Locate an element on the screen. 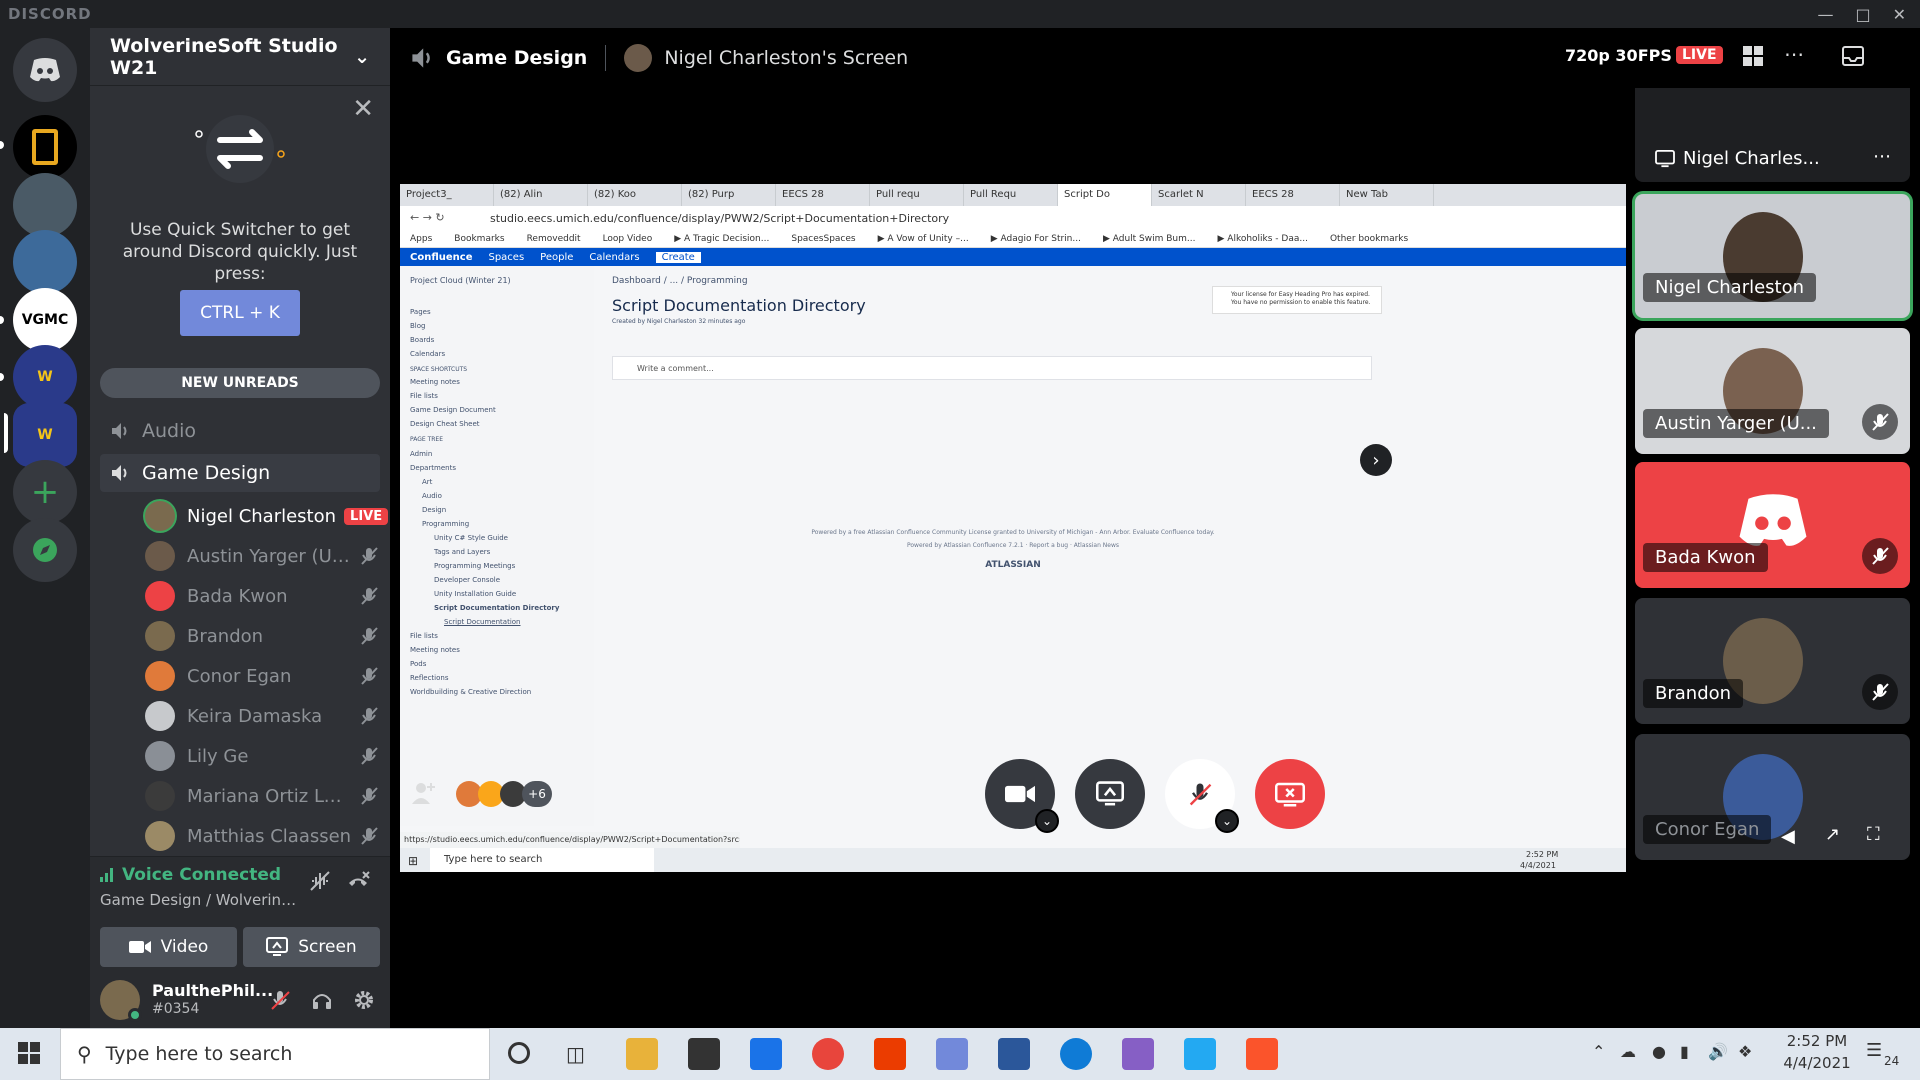  share-screen-button is located at coordinates (1110, 794).